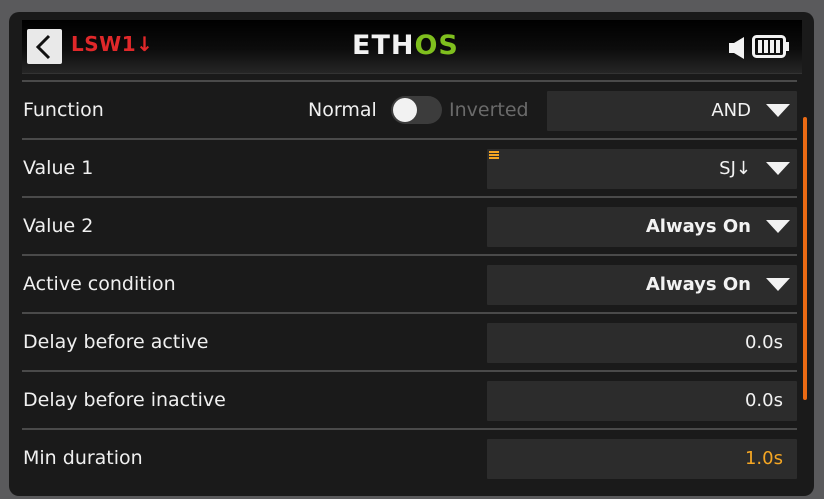  I want to click on function-invert-toggle, so click(416, 110).